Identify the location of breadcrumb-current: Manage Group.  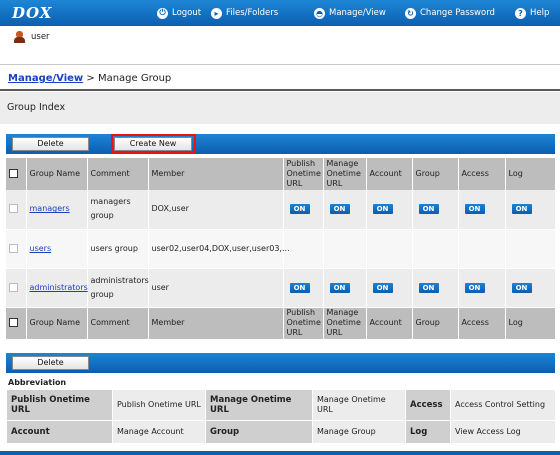
(134, 78).